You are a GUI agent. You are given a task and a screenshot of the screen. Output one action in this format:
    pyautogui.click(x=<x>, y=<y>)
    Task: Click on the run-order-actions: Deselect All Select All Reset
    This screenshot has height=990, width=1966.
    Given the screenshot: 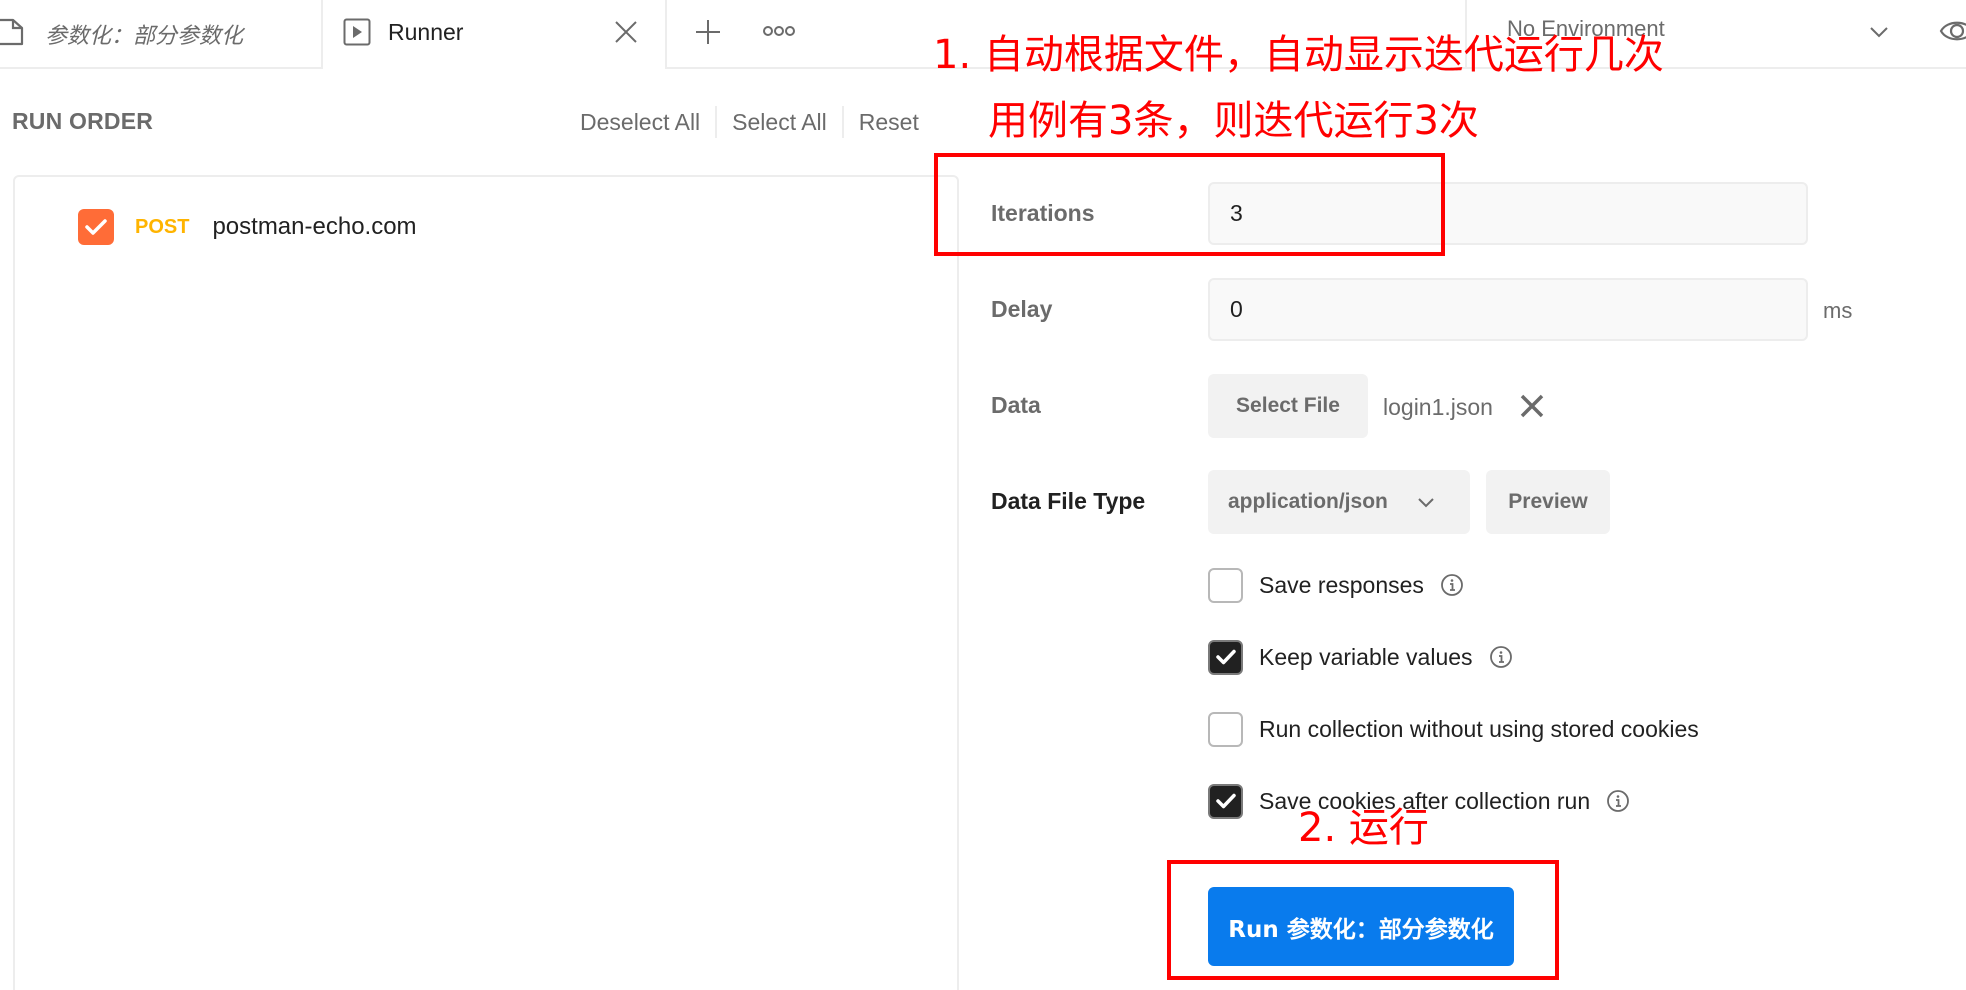 What is the action you would take?
    pyautogui.click(x=747, y=122)
    